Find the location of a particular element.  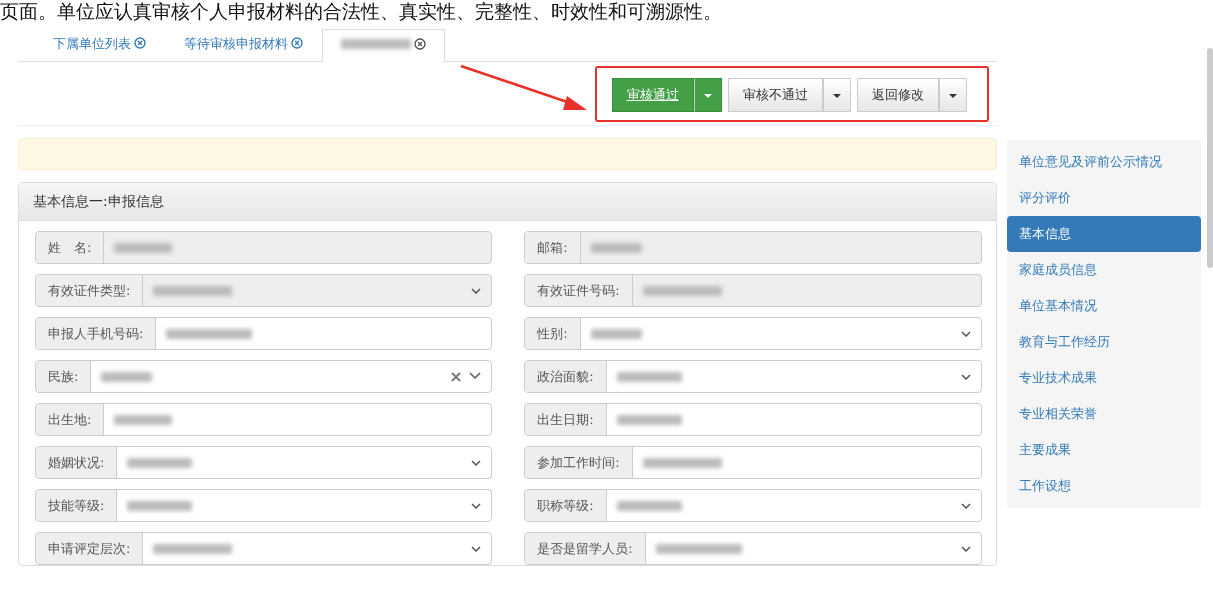

sidebar-item: 工作设想 is located at coordinates (1103, 486).